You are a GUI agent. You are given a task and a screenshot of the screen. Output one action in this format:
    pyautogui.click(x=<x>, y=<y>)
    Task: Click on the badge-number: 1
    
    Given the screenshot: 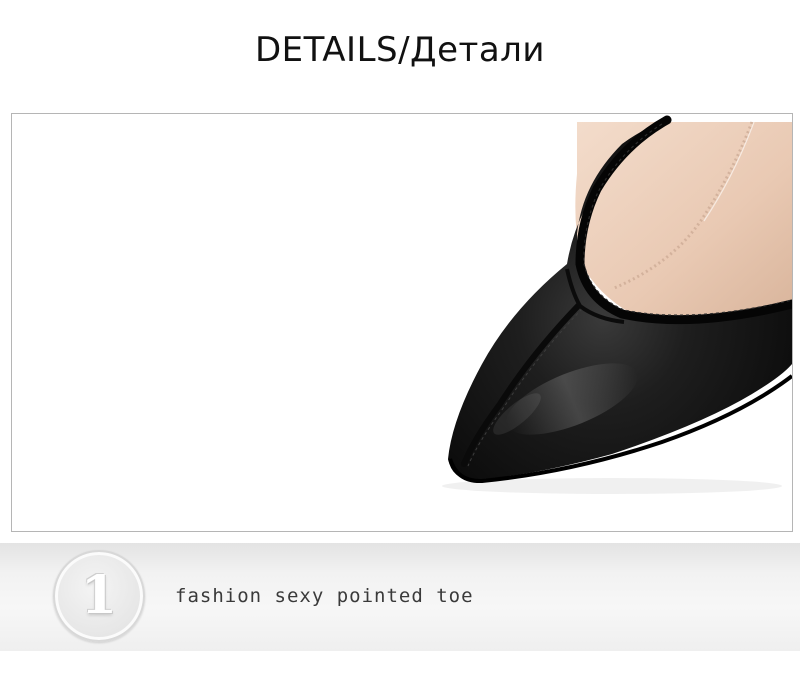 What is the action you would take?
    pyautogui.click(x=99, y=595)
    